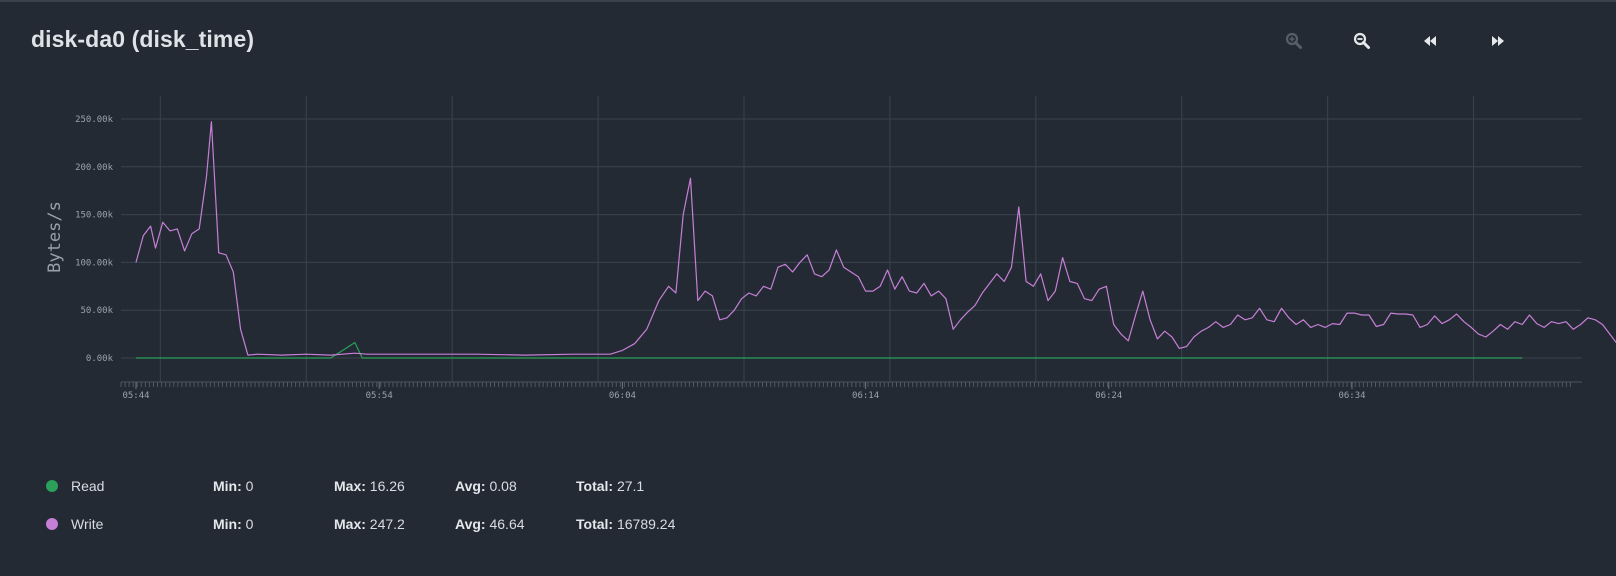  I want to click on max-stat: Max: 16.26, so click(369, 486).